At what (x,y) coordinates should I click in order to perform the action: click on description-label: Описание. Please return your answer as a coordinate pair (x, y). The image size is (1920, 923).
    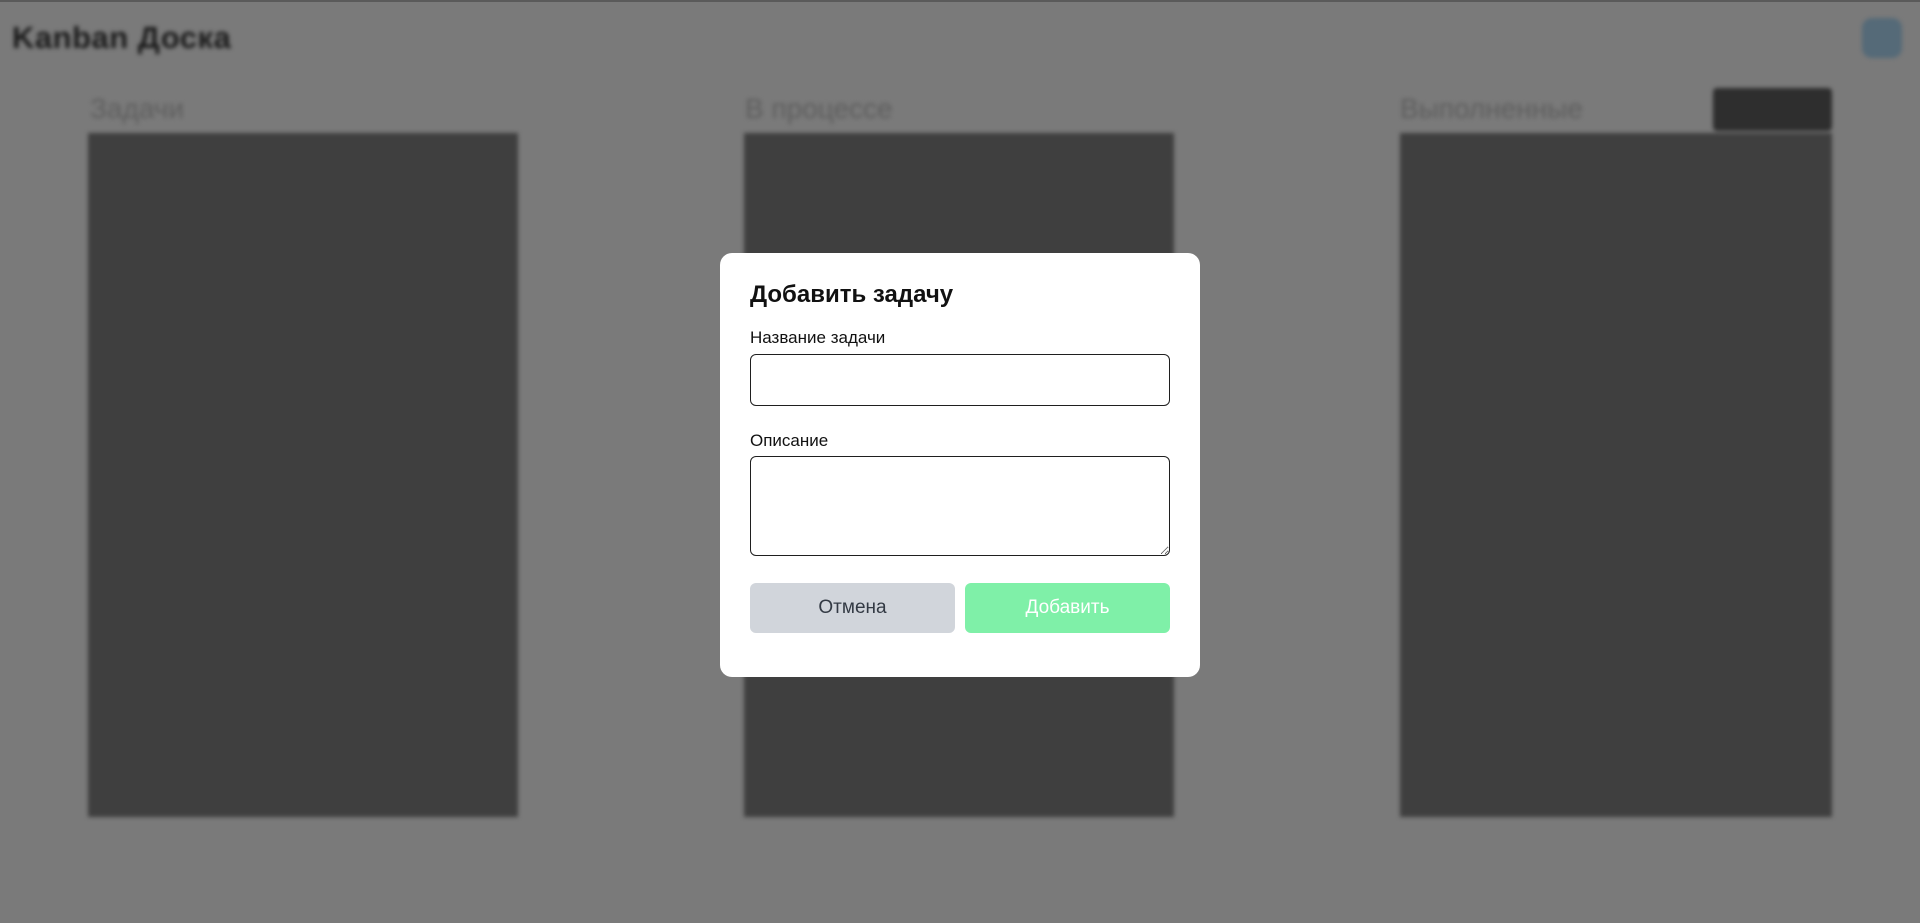
    Looking at the image, I should click on (789, 440).